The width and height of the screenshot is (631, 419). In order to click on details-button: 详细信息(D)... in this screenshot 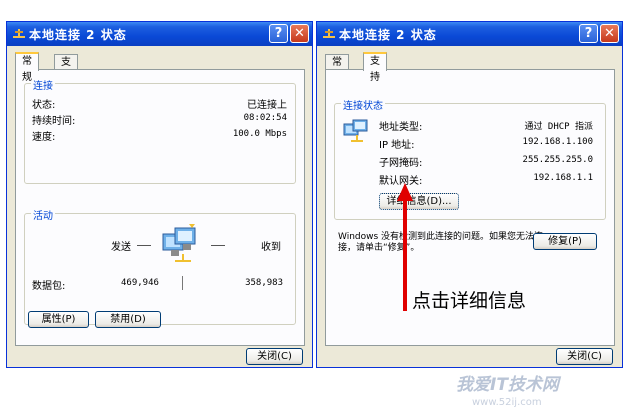, I will do `click(419, 201)`.